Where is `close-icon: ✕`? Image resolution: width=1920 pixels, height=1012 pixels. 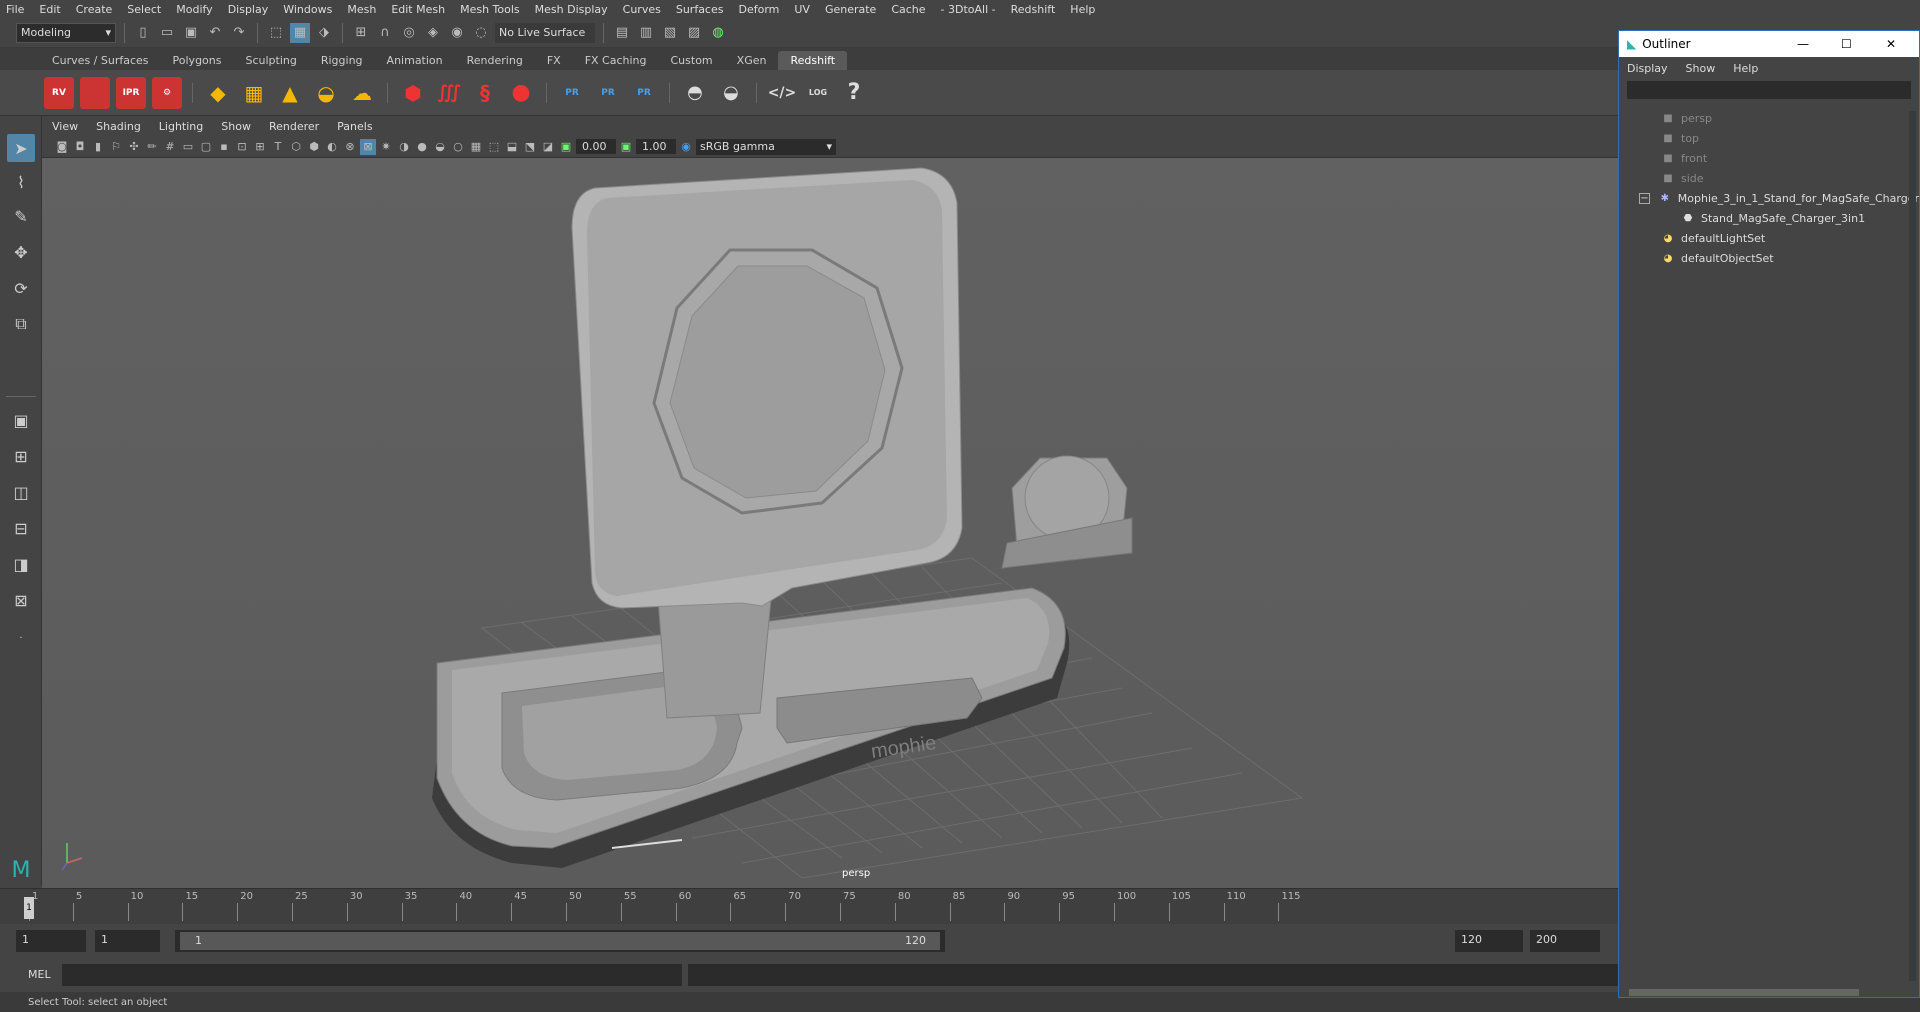
close-icon: ✕ is located at coordinates (1891, 44).